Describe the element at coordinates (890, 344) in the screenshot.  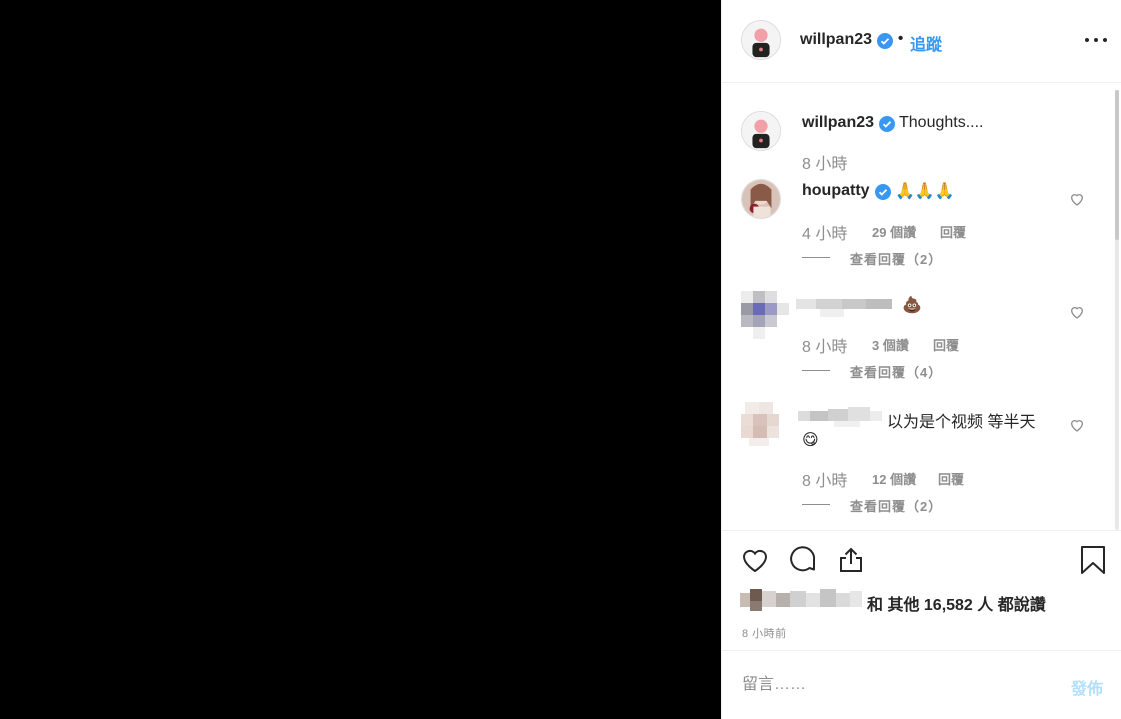
I see `comment-likes: 3 個讚` at that location.